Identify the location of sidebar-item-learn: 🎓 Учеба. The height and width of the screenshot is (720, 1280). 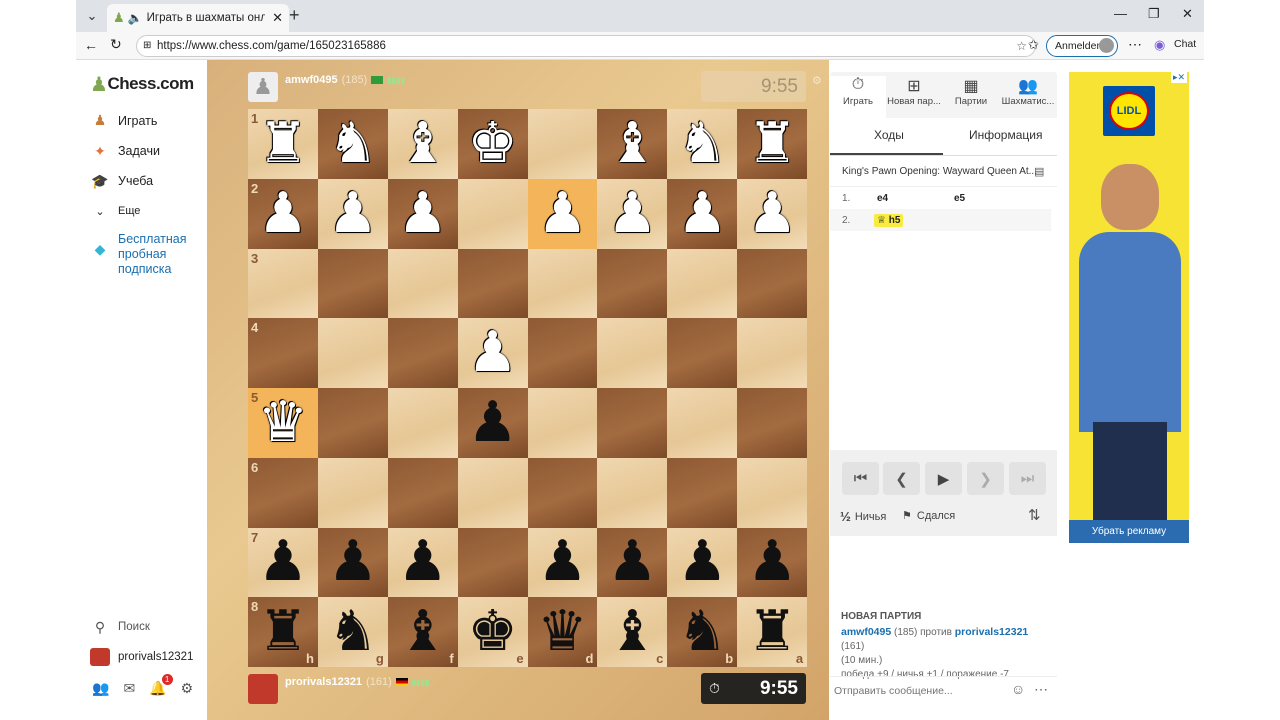
(121, 181).